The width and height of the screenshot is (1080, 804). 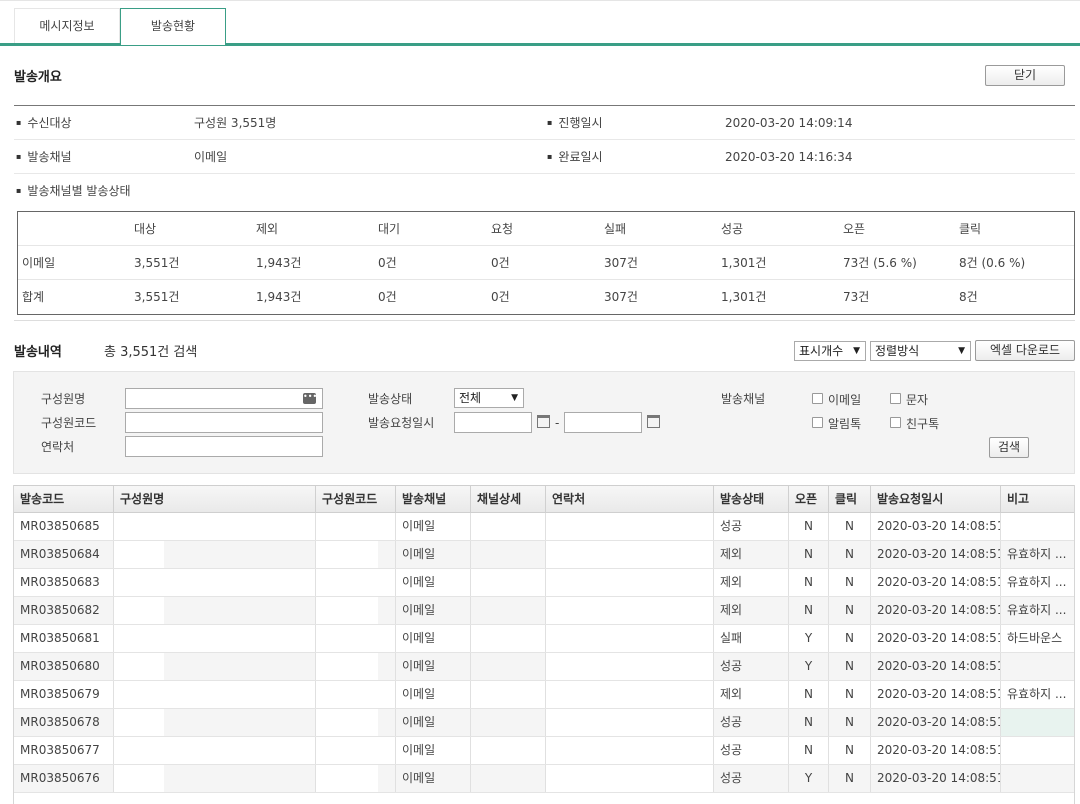 What do you see at coordinates (224, 422) in the screenshot?
I see `member-code-input` at bounding box center [224, 422].